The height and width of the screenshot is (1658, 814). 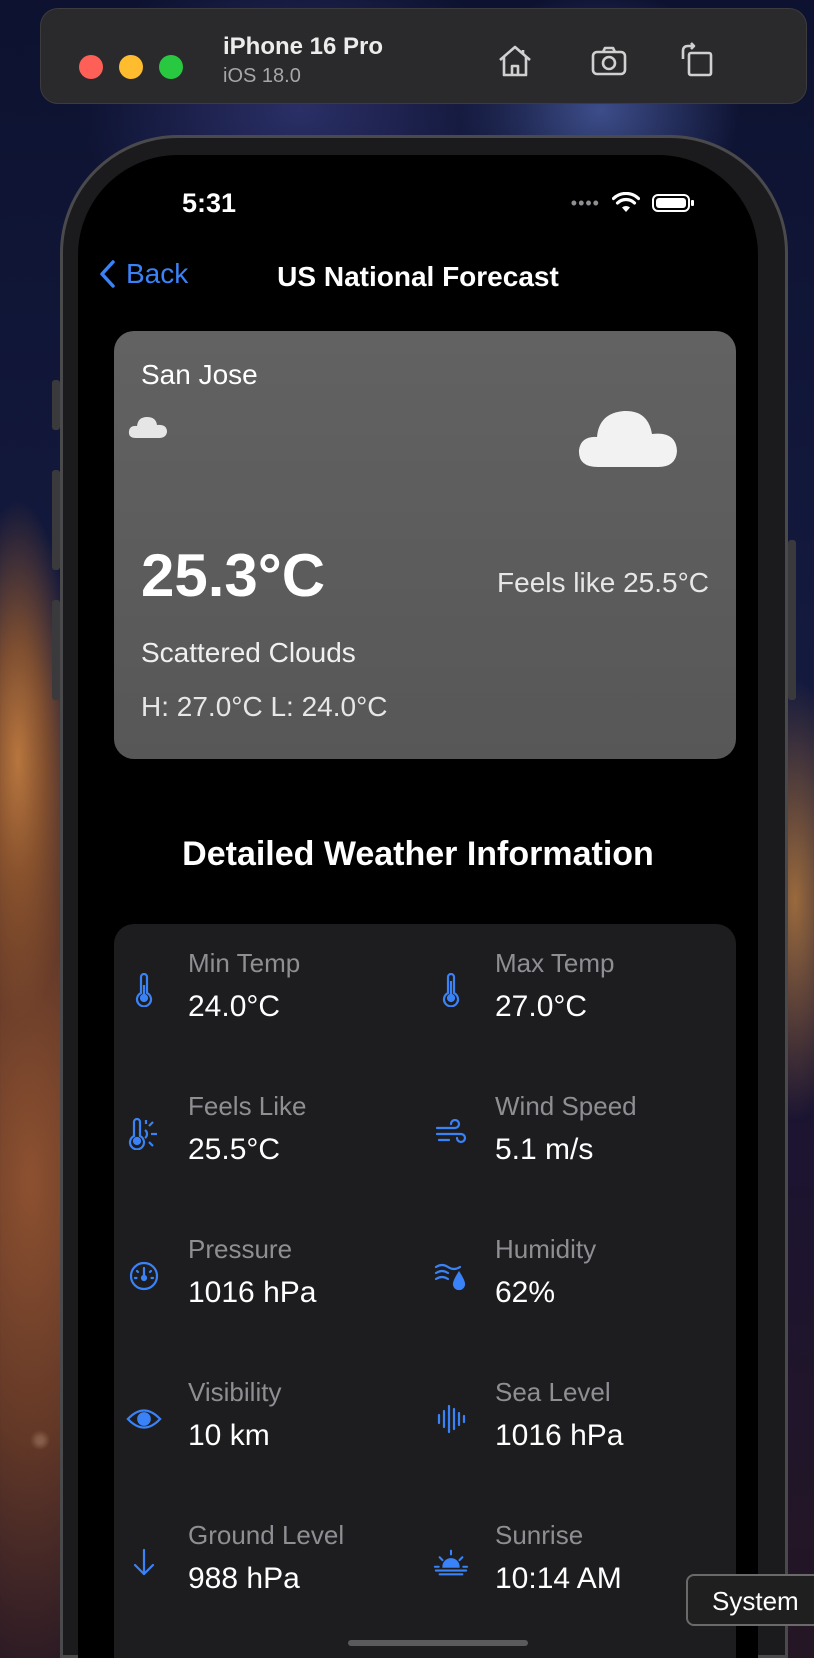 I want to click on detail-label: Pressure, so click(x=240, y=1249).